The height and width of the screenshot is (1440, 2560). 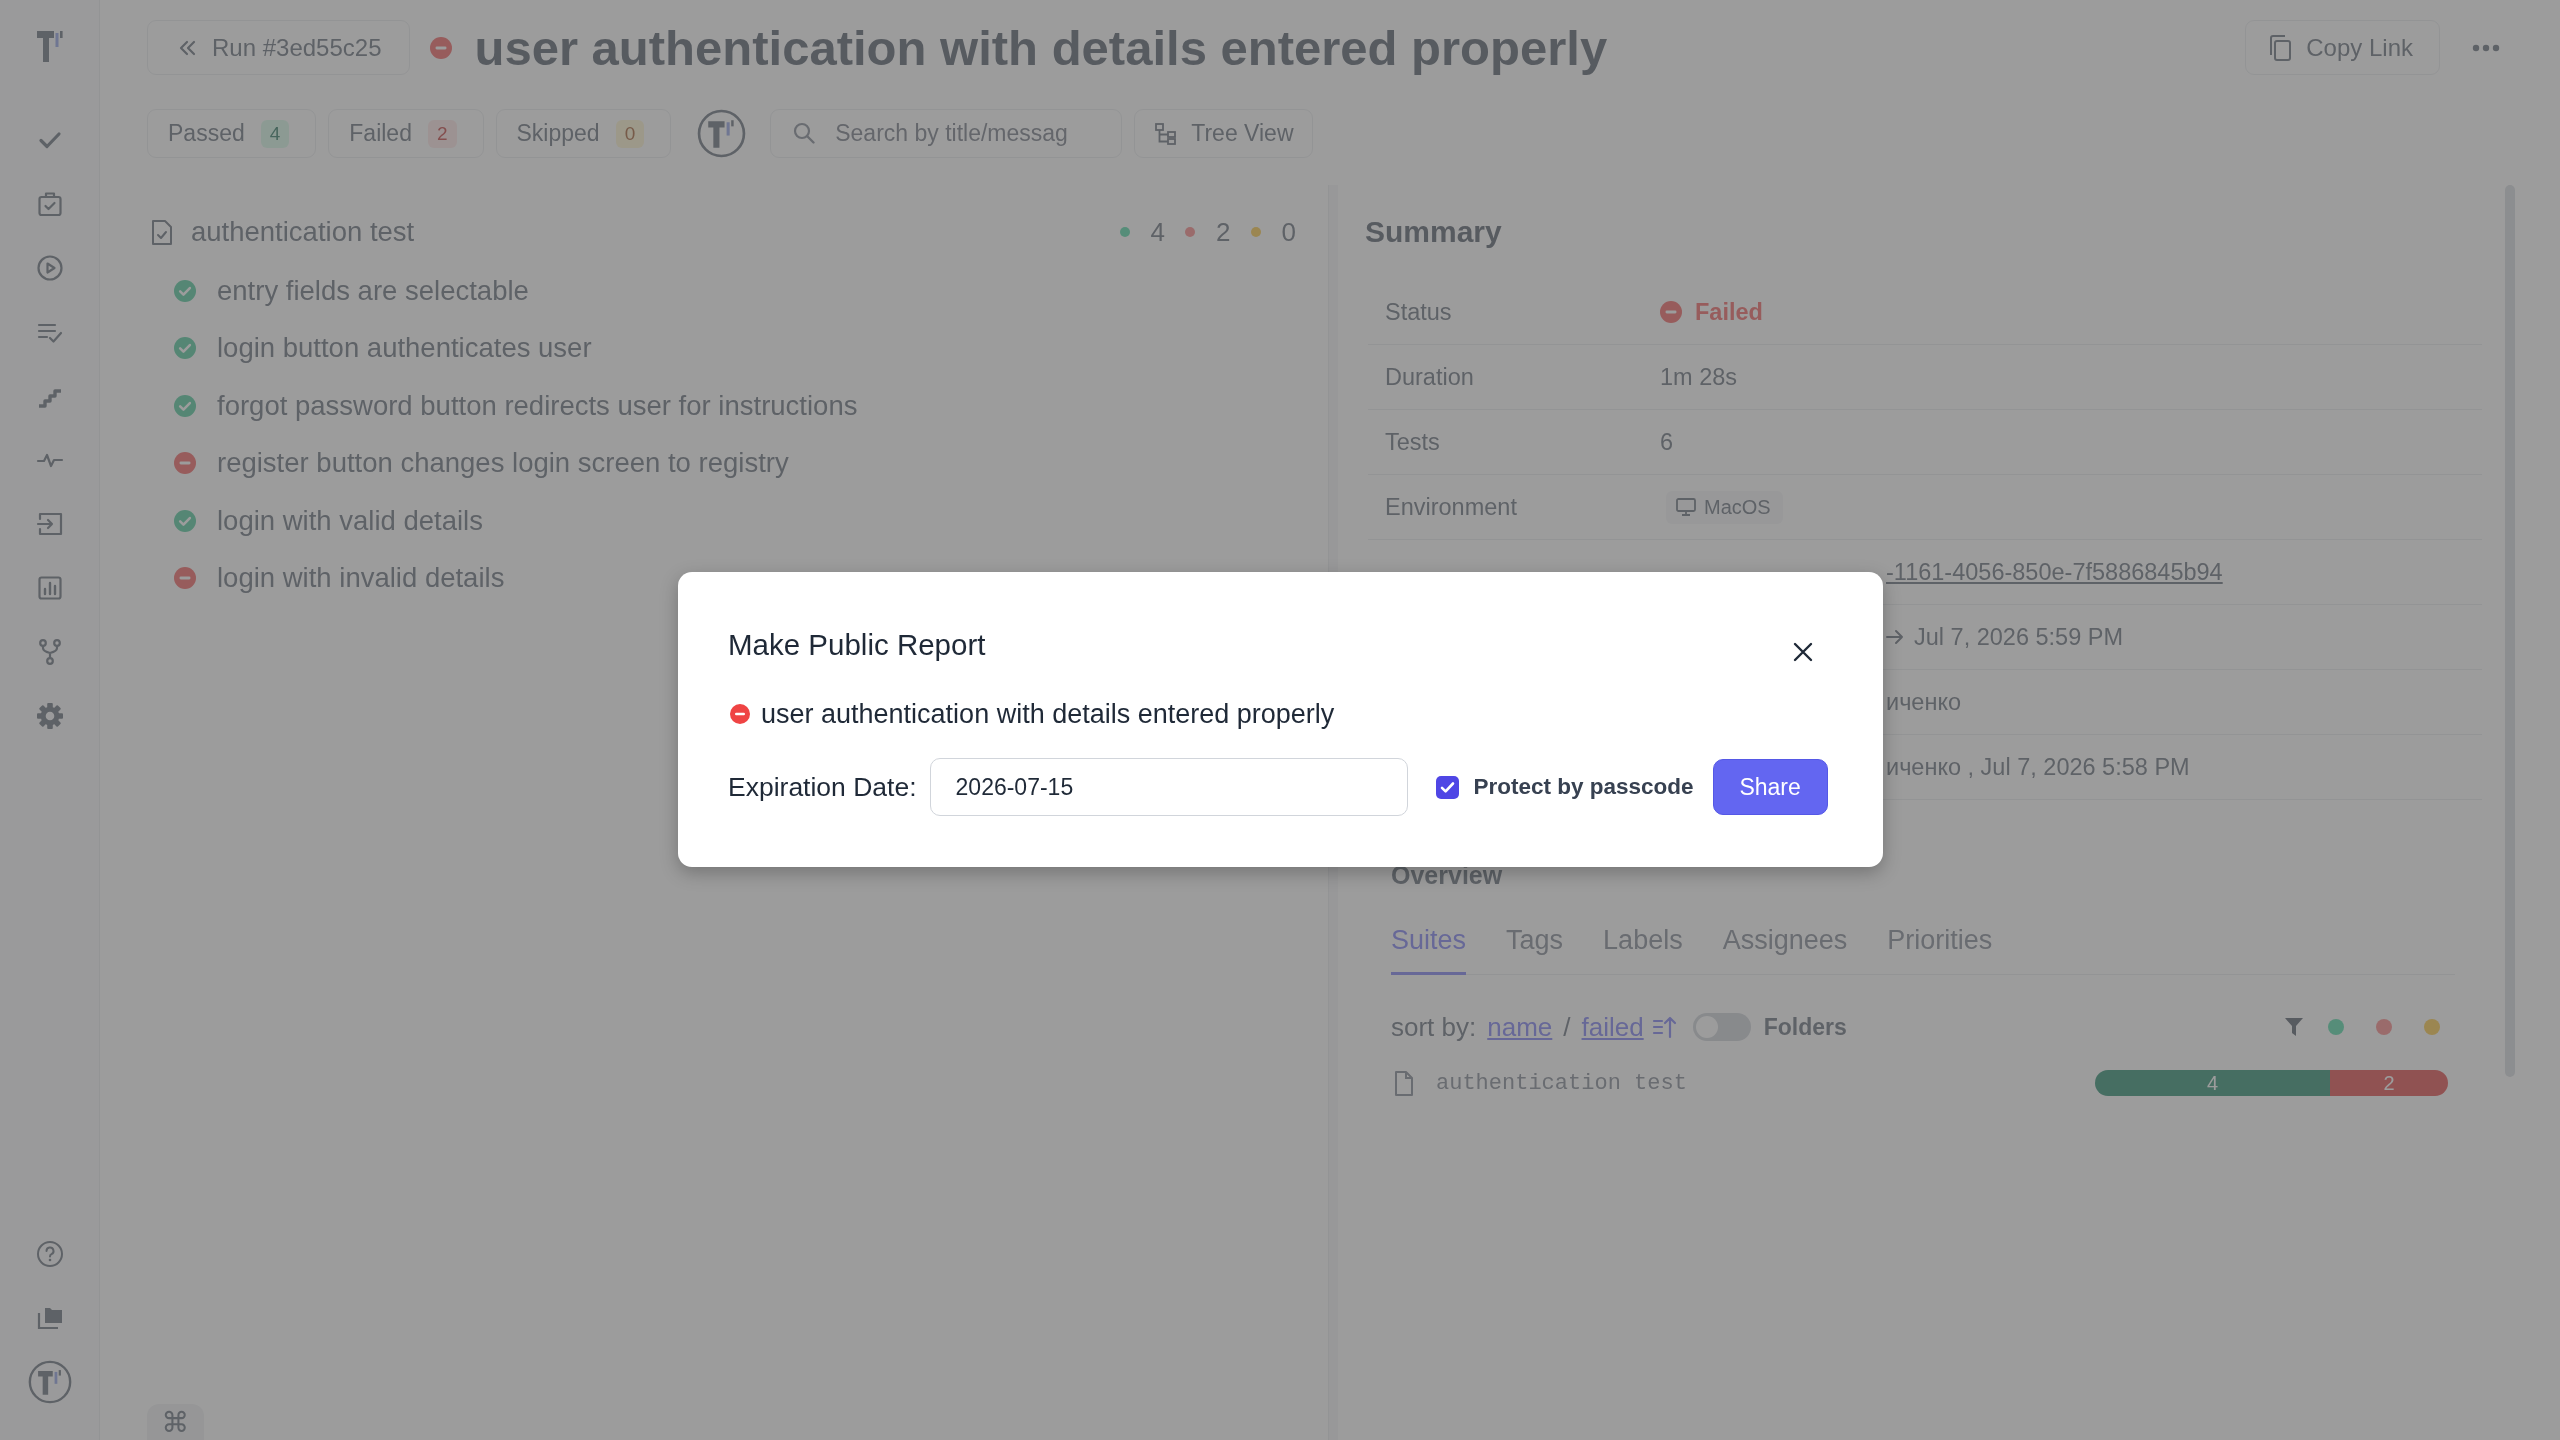 What do you see at coordinates (1667, 442) in the screenshot?
I see `summary-value: 6` at bounding box center [1667, 442].